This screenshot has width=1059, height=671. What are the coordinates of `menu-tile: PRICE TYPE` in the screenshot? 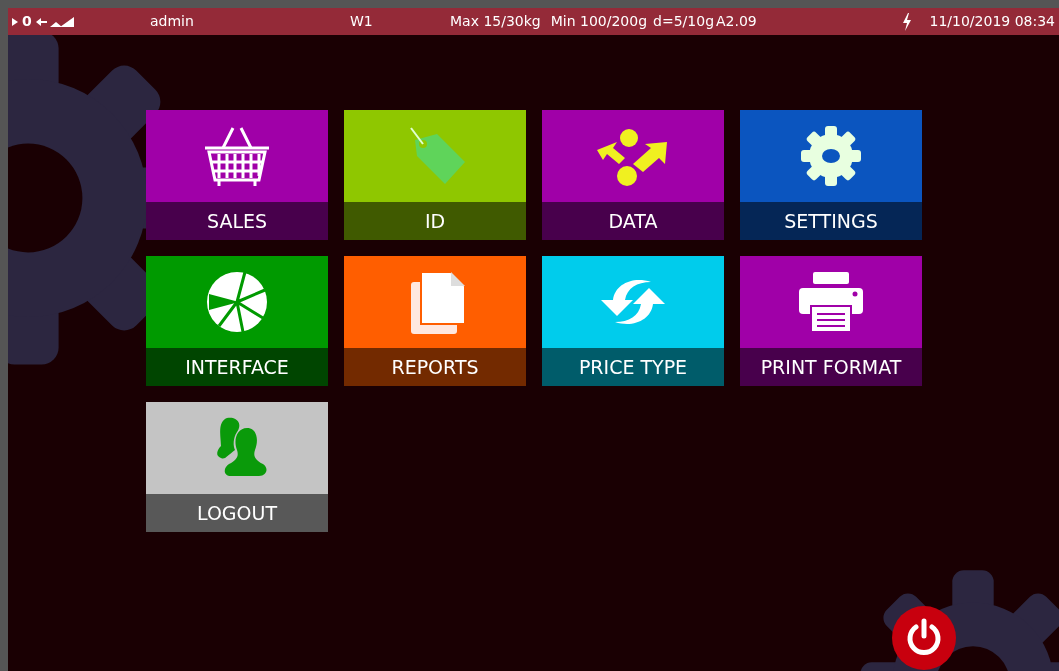 It's located at (633, 321).